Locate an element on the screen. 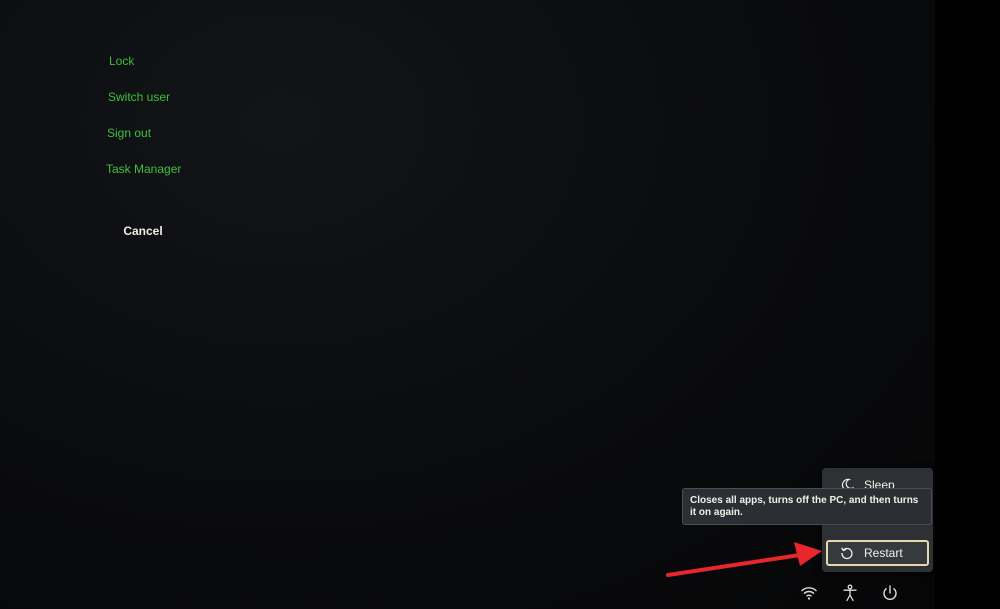  switch-user-option: Switch user is located at coordinates (139, 97).